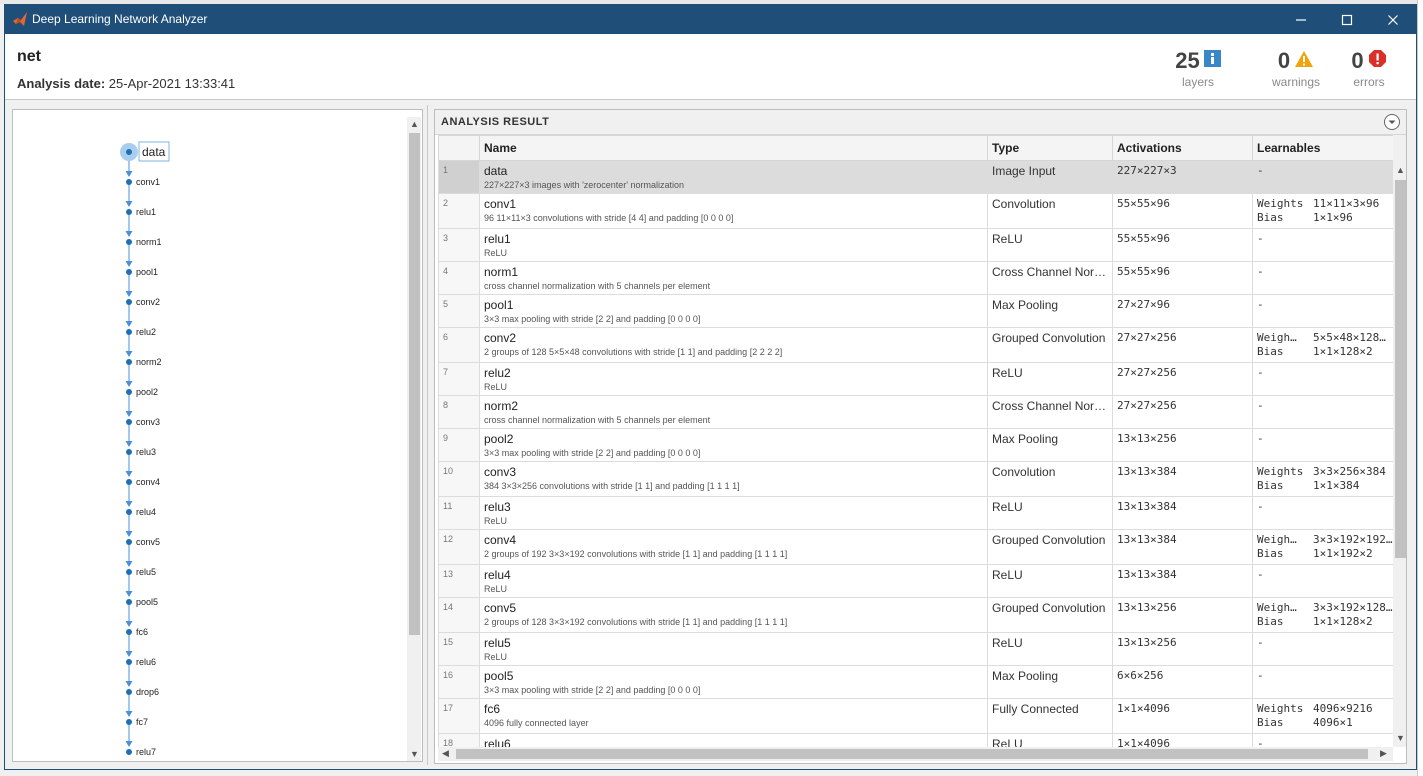 The width and height of the screenshot is (1423, 776). What do you see at coordinates (445, 753) in the screenshot?
I see `table-scroll-left-arrow-icon: ◀` at bounding box center [445, 753].